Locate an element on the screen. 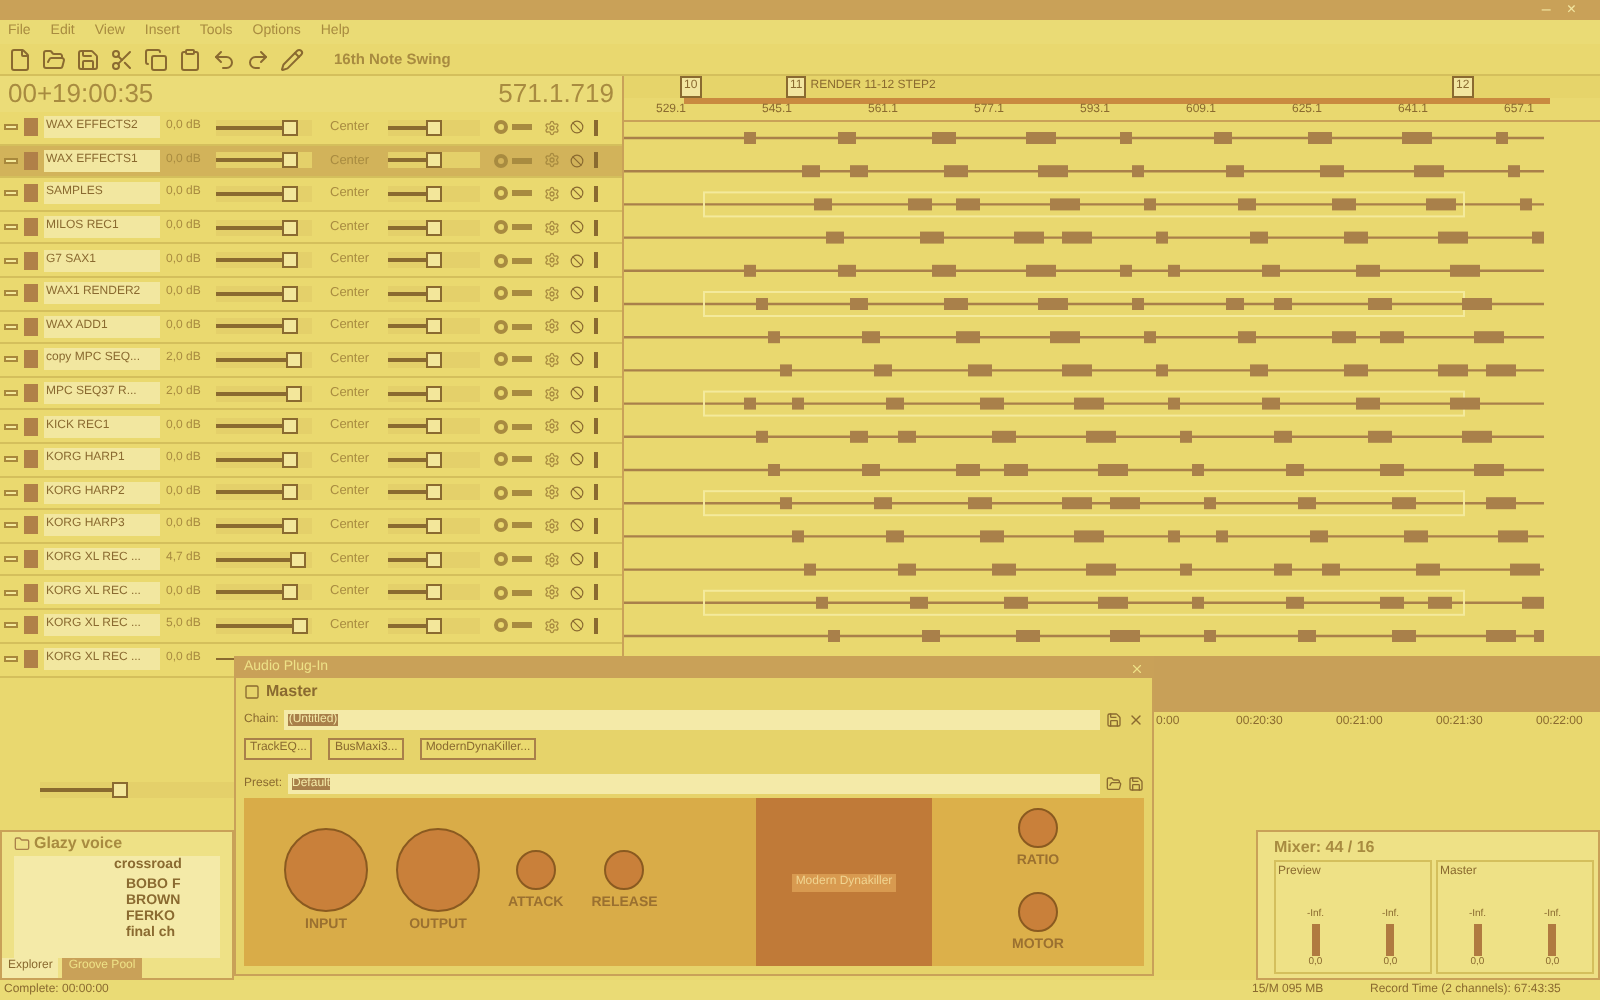 This screenshot has height=1000, width=1600. time-display: 00+19:00:35 is located at coordinates (81, 94).